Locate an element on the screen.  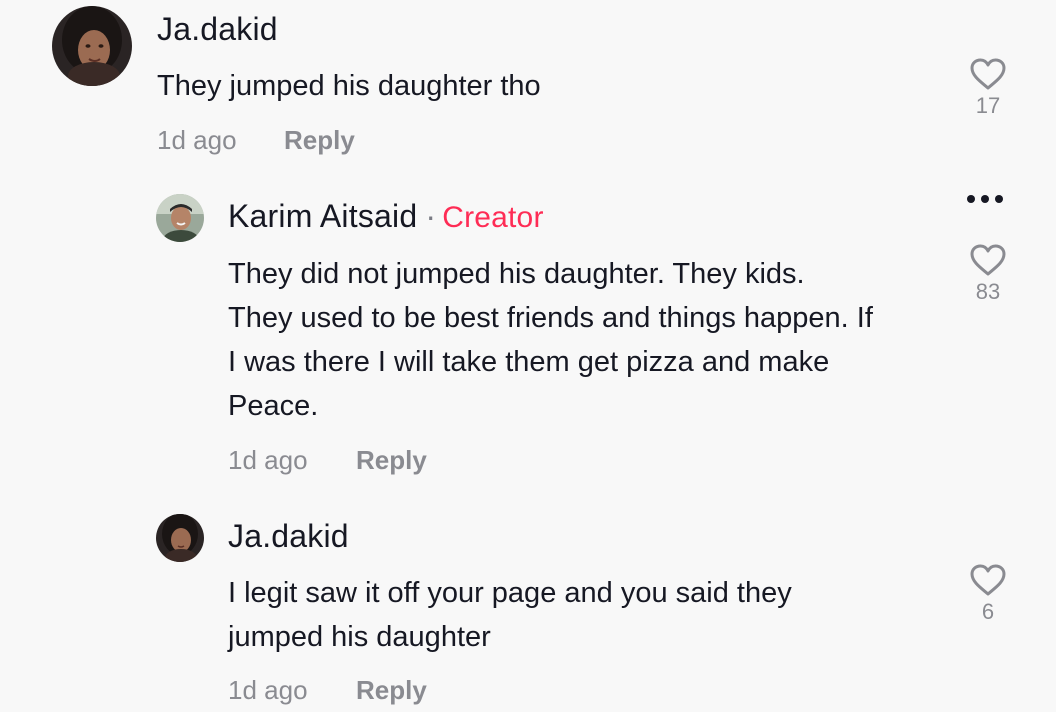
more-options-icon is located at coordinates (985, 199).